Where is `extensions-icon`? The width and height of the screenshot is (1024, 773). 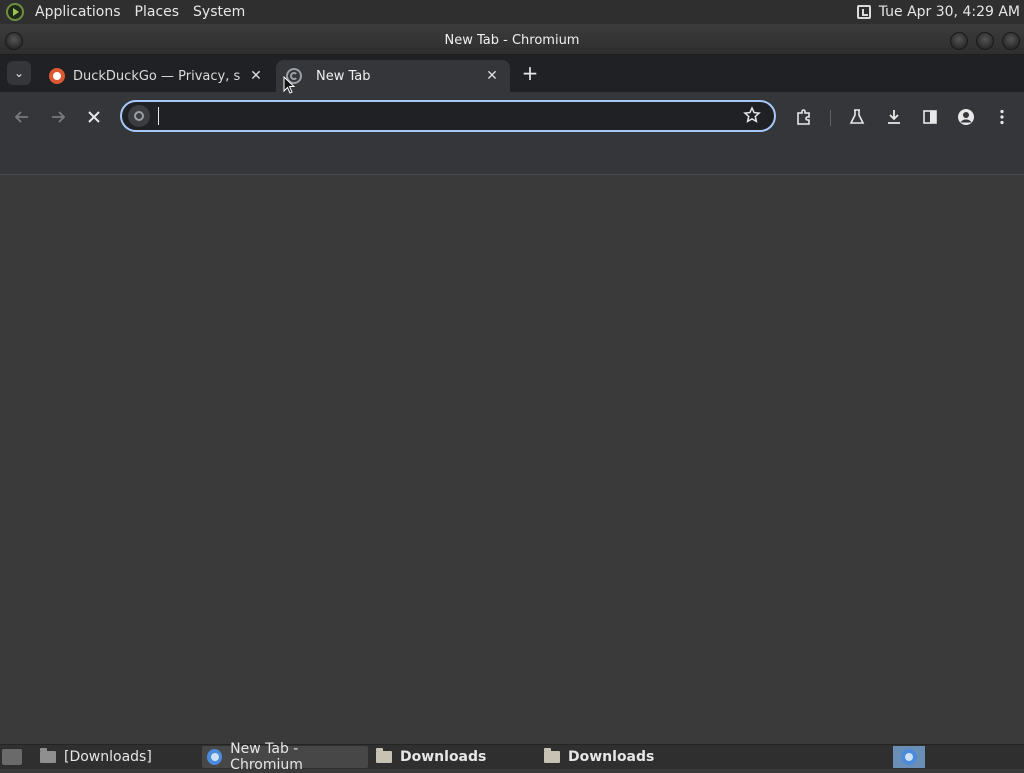 extensions-icon is located at coordinates (803, 117).